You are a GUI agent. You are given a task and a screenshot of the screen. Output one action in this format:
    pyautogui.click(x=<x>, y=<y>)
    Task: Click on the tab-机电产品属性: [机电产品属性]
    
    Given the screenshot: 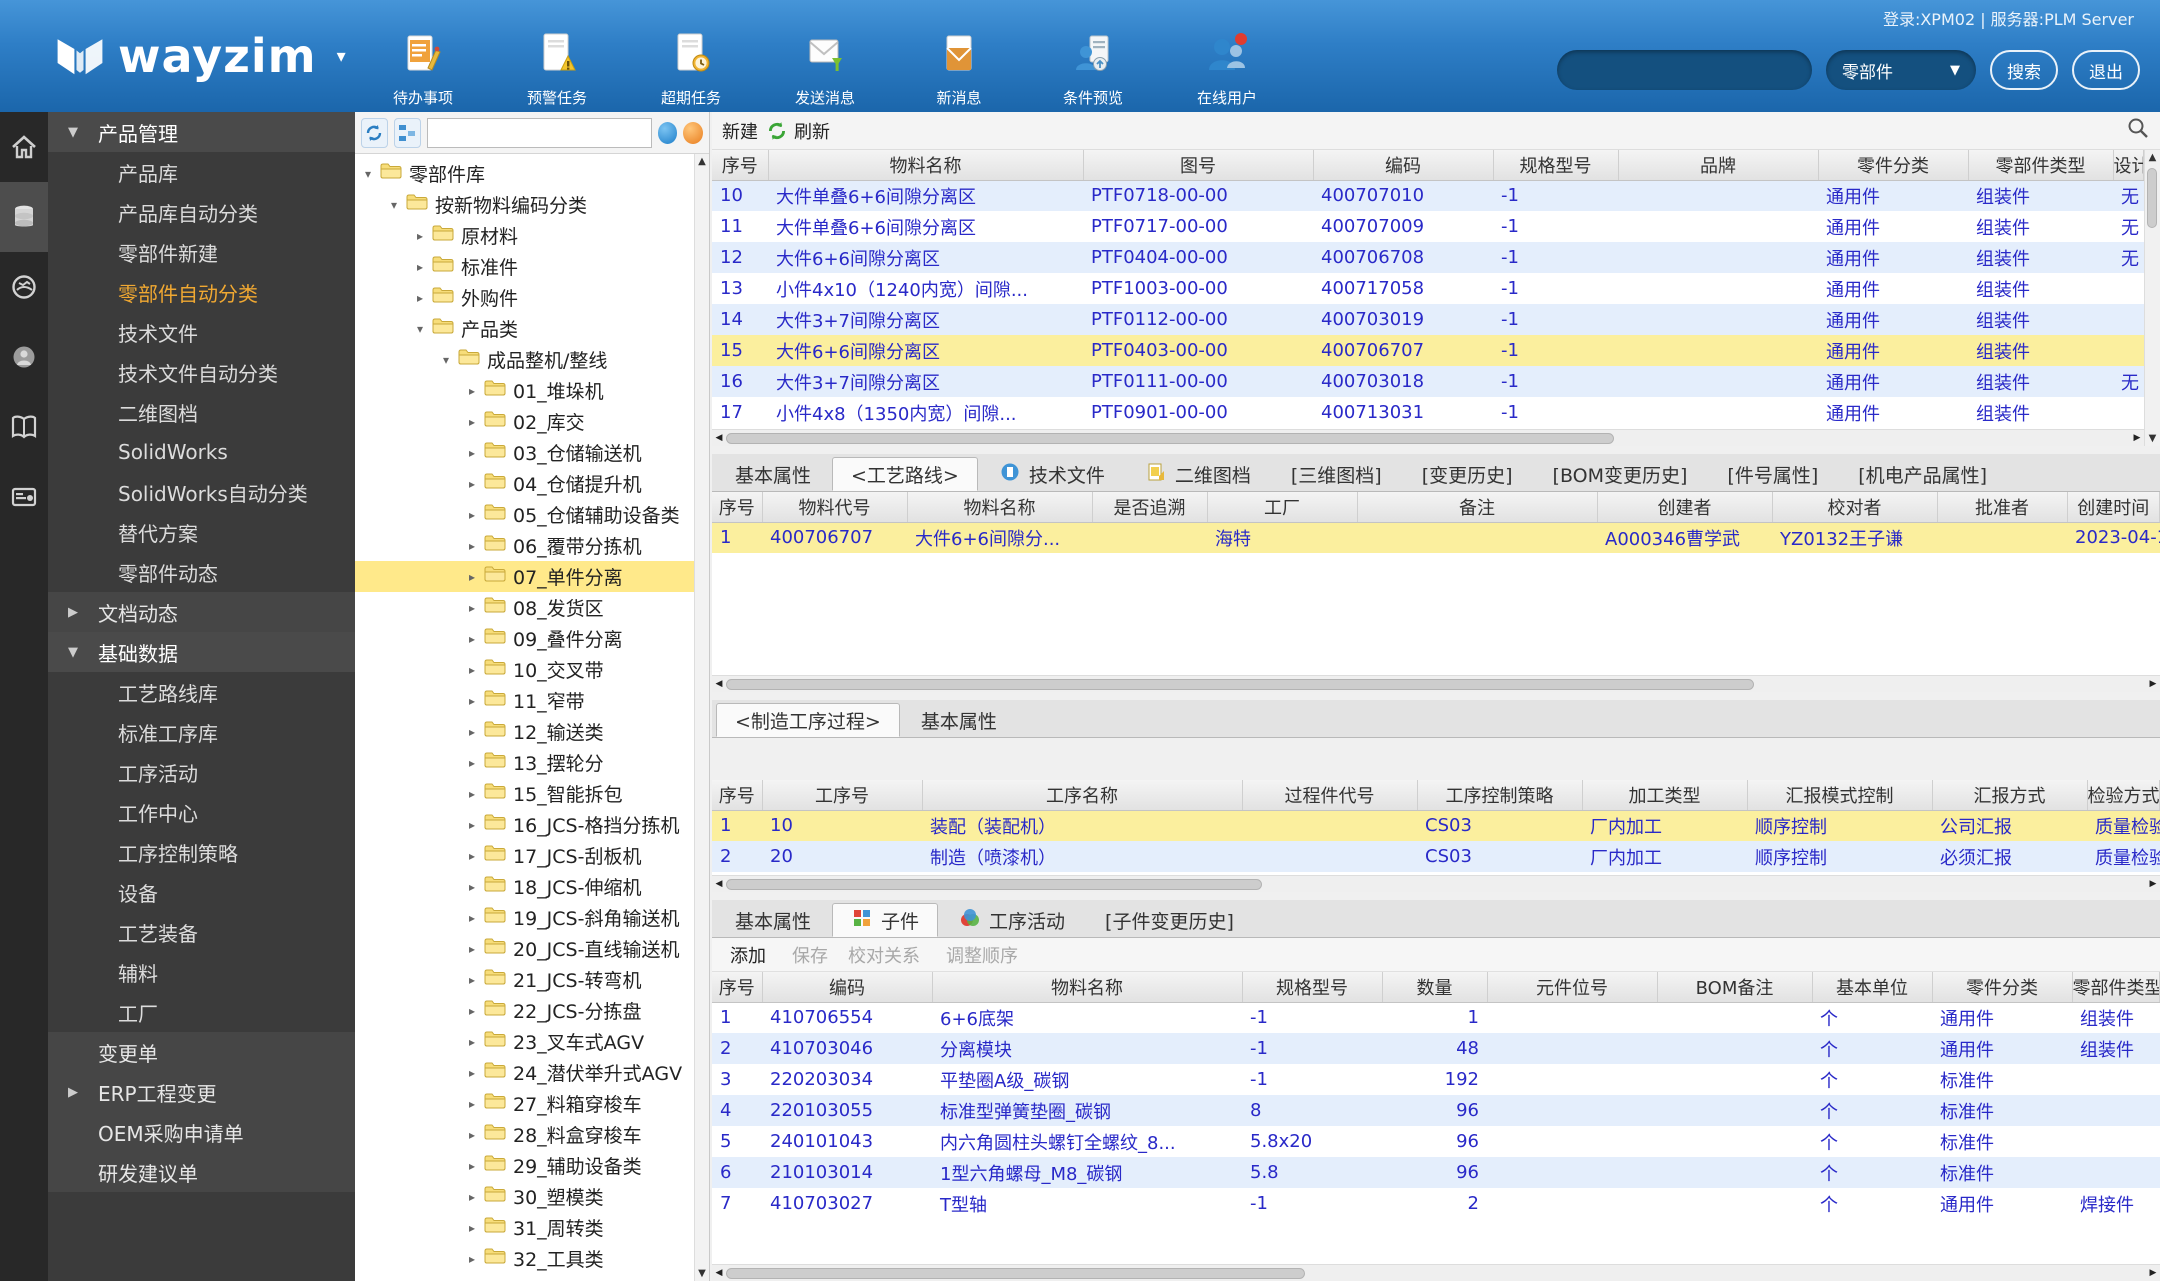 What is the action you would take?
    pyautogui.click(x=1923, y=474)
    